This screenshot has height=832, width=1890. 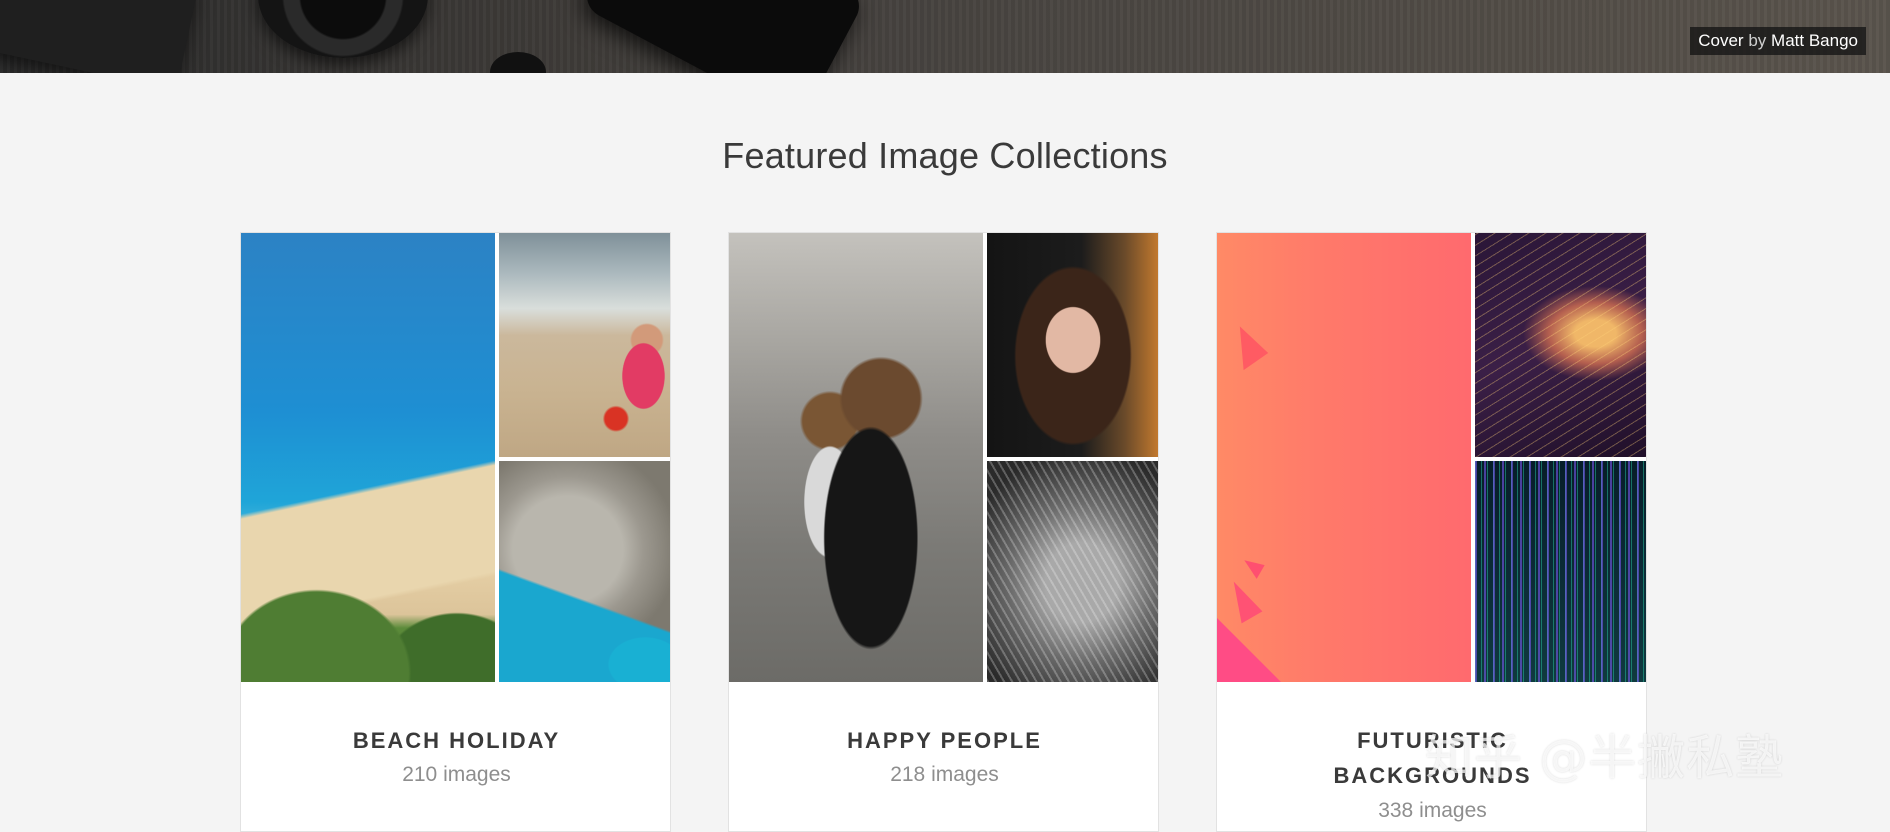 What do you see at coordinates (1605, 758) in the screenshot?
I see `watermark-text: 知乎 @半撇私塾` at bounding box center [1605, 758].